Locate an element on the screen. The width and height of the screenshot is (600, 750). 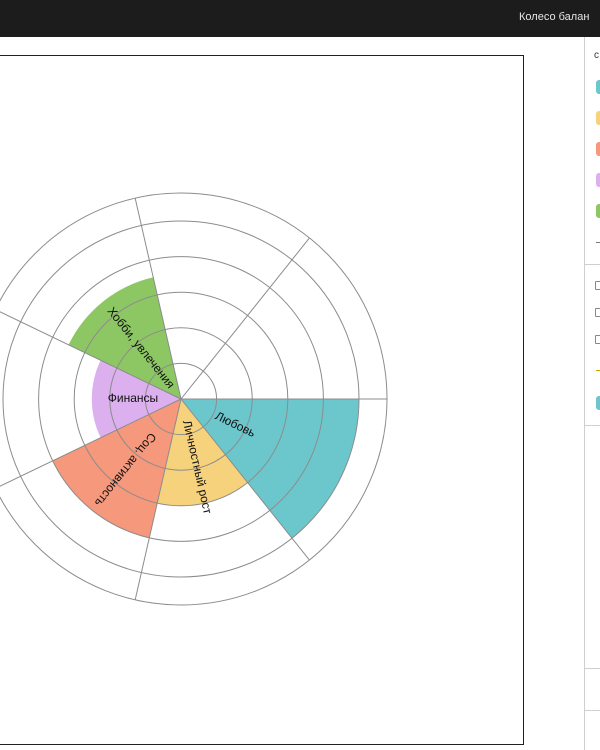
app-title: Колесо балан is located at coordinates (554, 17).